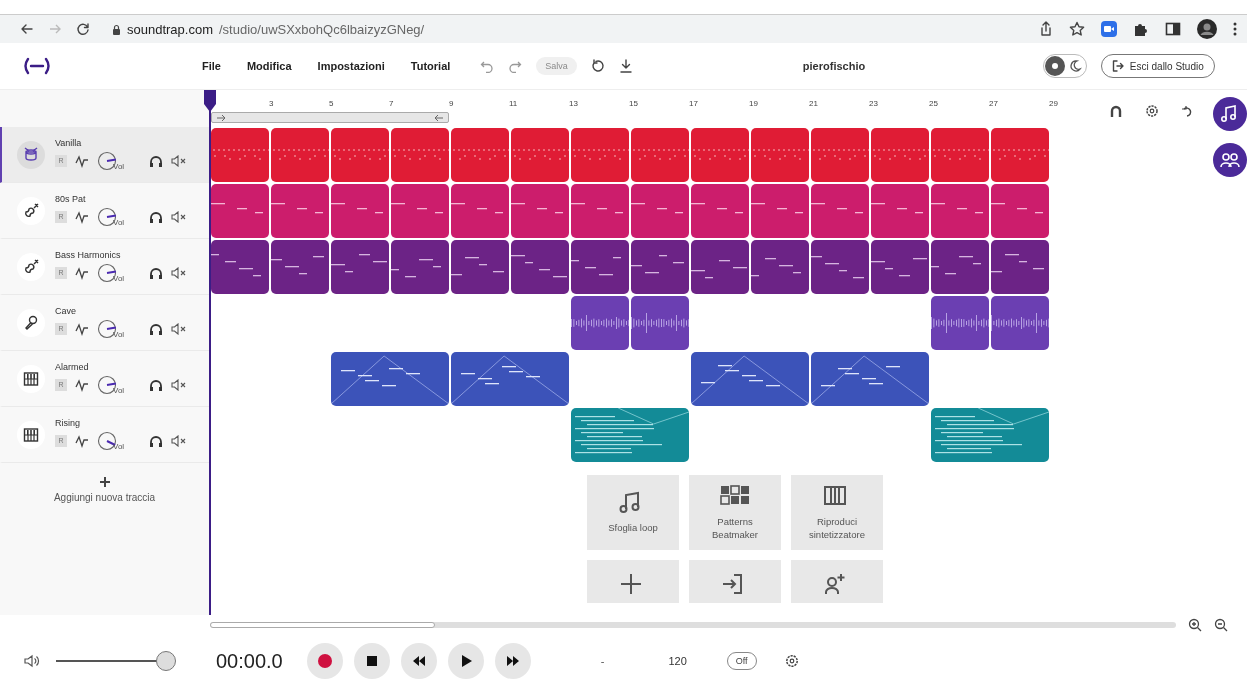 The width and height of the screenshot is (1247, 687). What do you see at coordinates (83, 29) in the screenshot?
I see `reload-icon` at bounding box center [83, 29].